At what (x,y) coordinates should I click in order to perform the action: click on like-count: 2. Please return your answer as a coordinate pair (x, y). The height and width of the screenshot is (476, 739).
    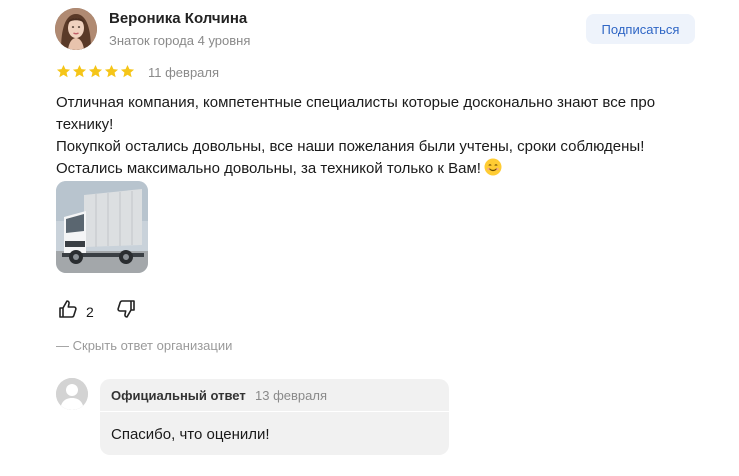
    Looking at the image, I should click on (90, 311).